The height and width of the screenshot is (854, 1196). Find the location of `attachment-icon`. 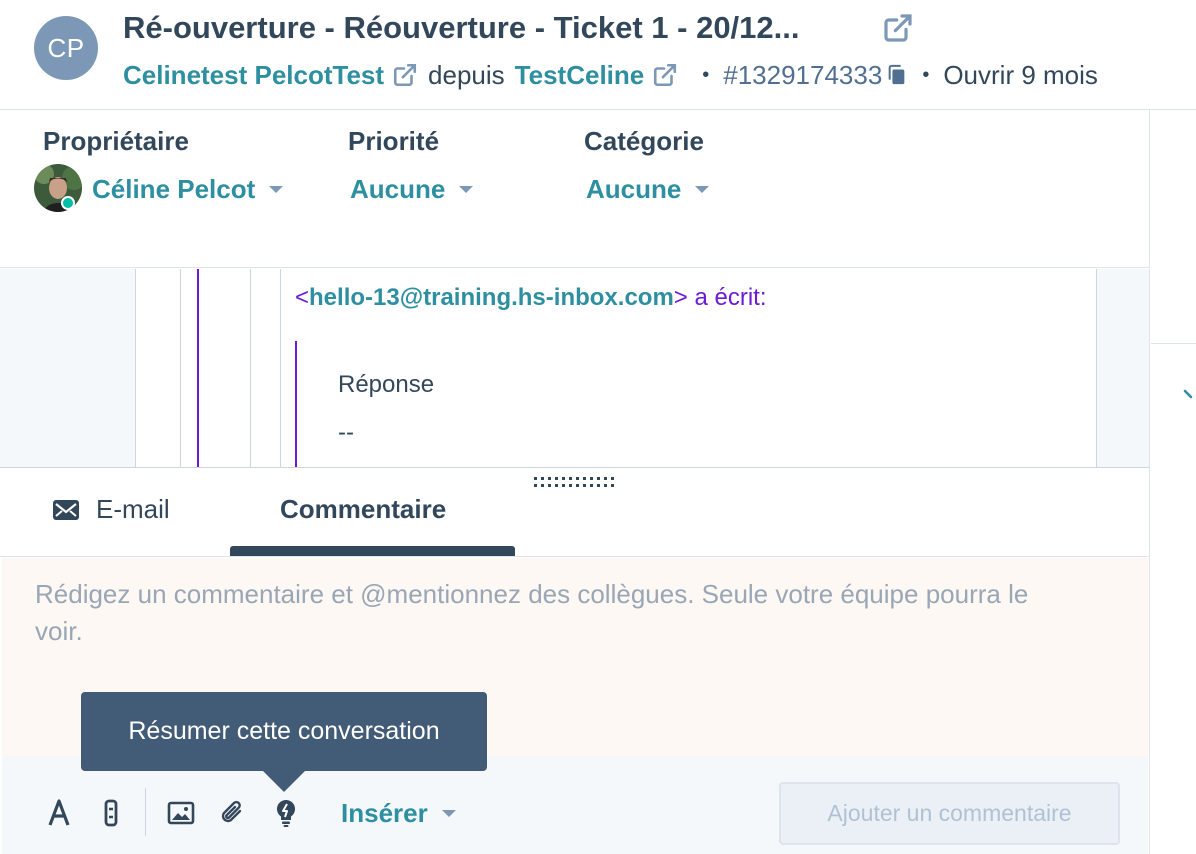

attachment-icon is located at coordinates (233, 813).